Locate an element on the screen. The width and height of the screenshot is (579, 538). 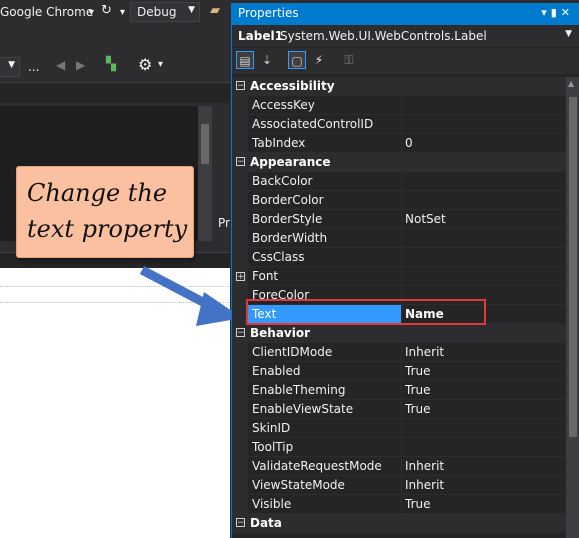
target-combo: ▼ is located at coordinates (10, 67).